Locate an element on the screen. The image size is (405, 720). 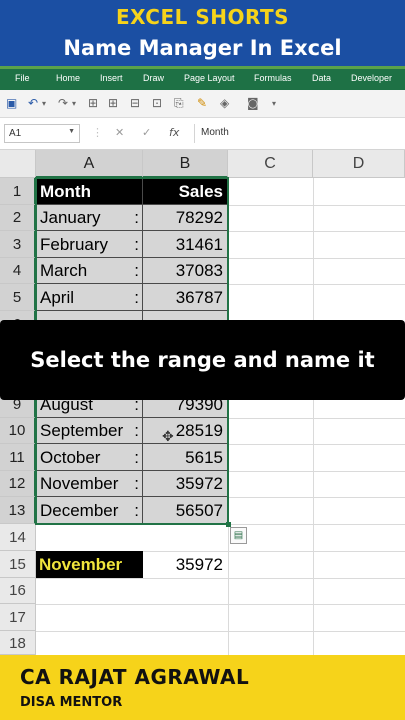
row-header-14: 14 is located at coordinates (18, 537).